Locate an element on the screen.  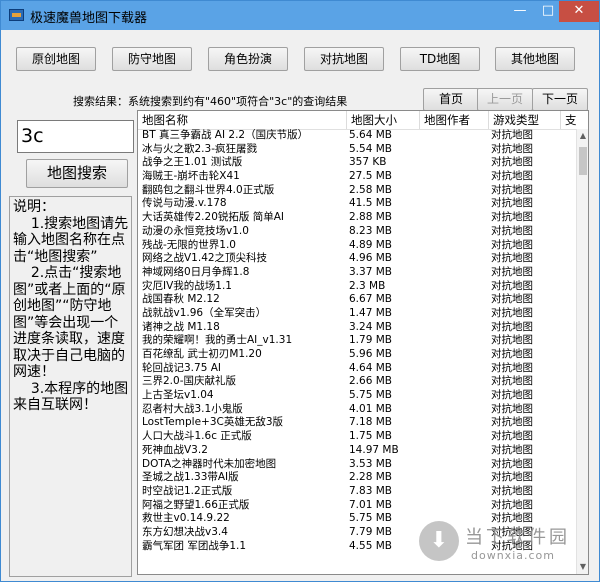
table-row: 人口大战斗1.6c 正式版 1.75 MB 对抗地图 is located at coordinates (357, 437).